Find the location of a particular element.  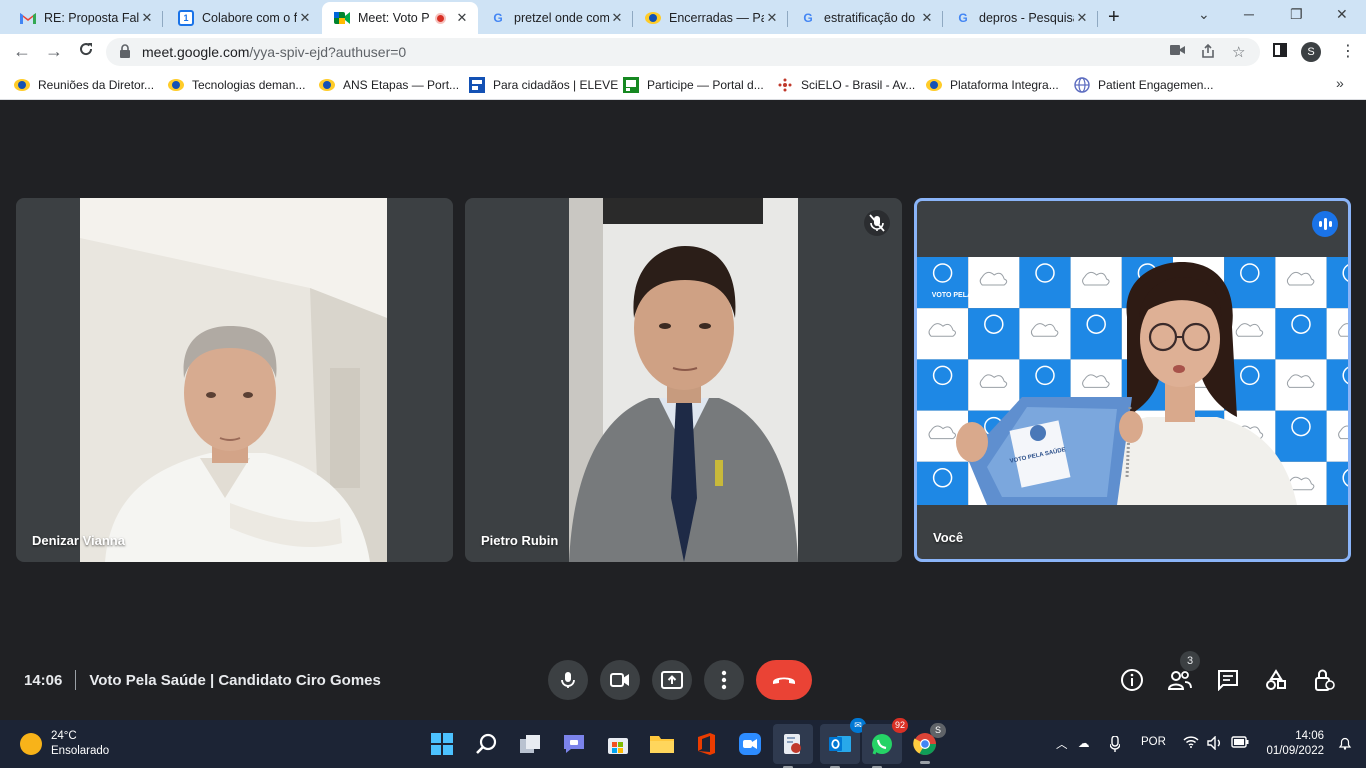

browser-menu-icon: ⋮ is located at coordinates (1348, 51).